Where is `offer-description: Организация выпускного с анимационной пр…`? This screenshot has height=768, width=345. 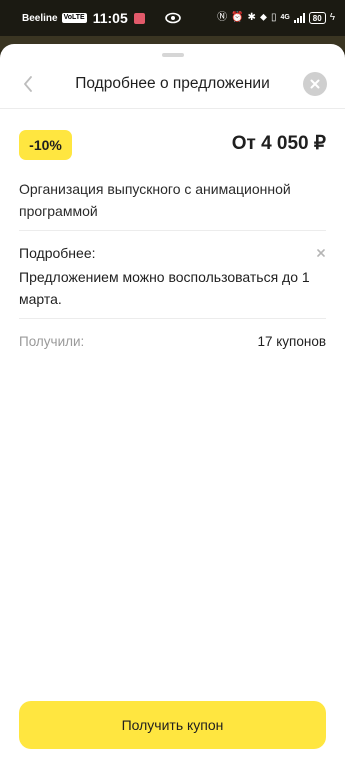 offer-description: Организация выпускного с анимационной пр… is located at coordinates (155, 200).